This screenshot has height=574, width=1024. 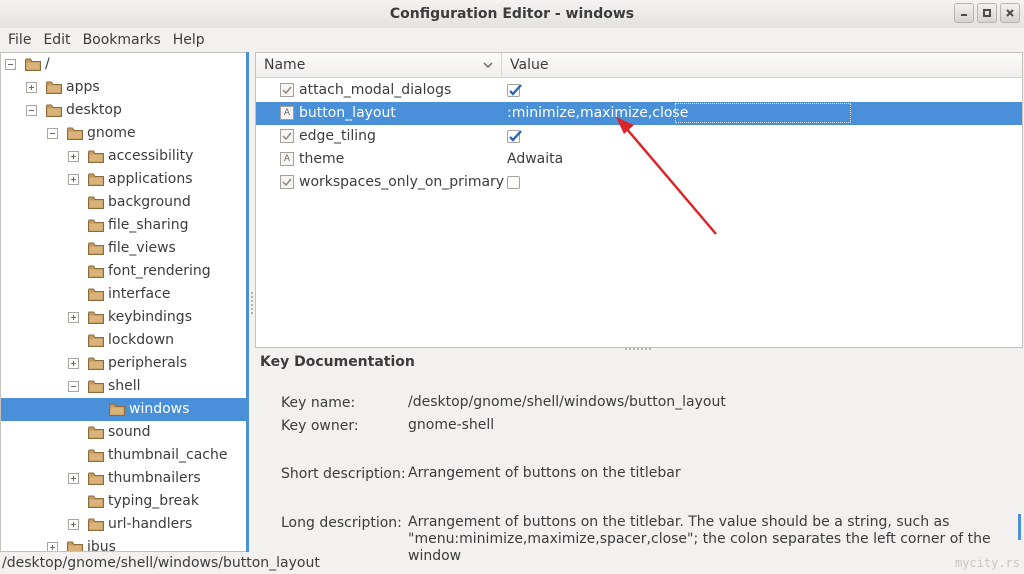 I want to click on tree-item: peripherals, so click(x=124, y=363).